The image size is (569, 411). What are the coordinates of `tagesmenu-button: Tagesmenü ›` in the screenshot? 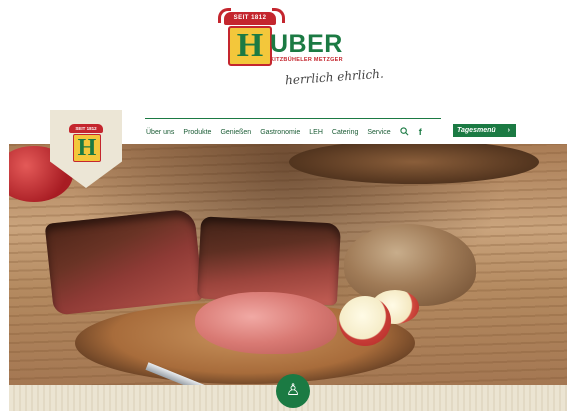 It's located at (484, 130).